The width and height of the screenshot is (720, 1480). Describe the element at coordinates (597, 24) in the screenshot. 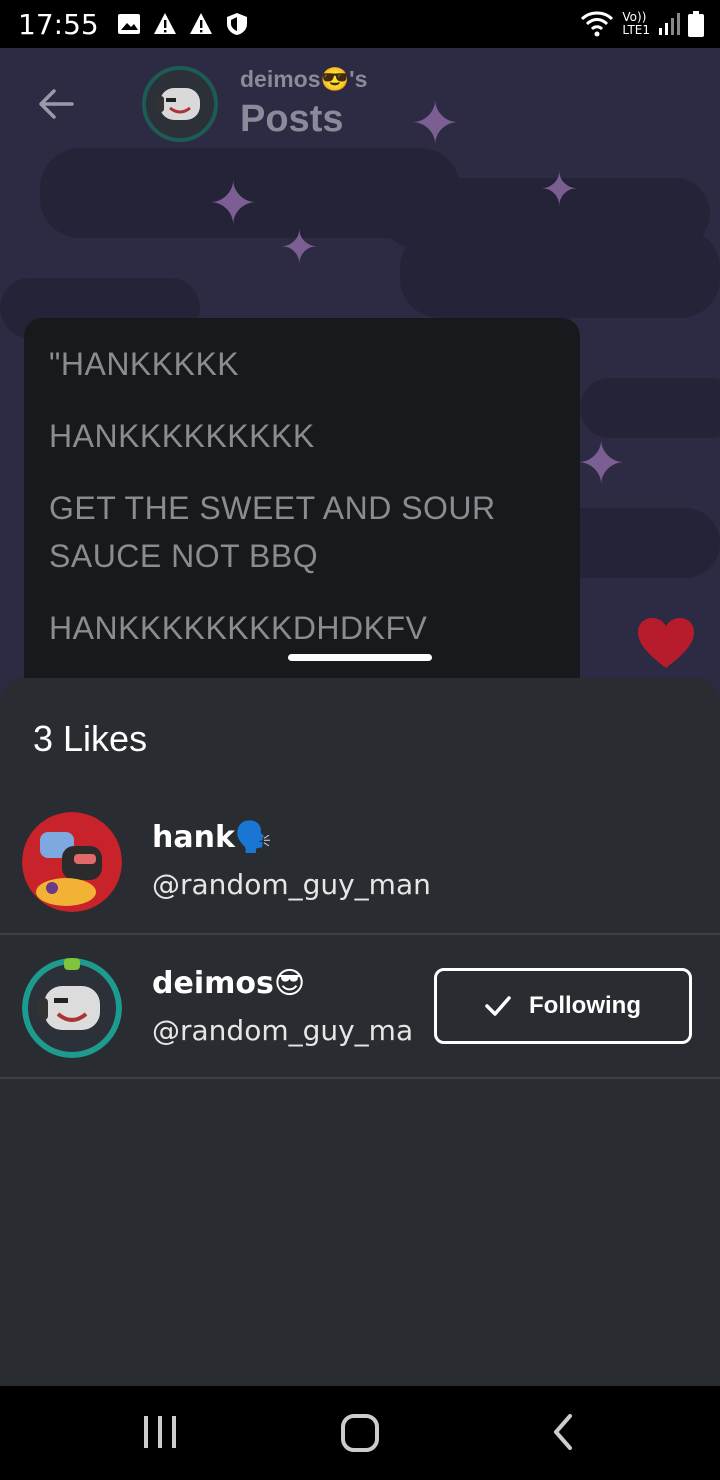

I see `wifi-calling-icon` at that location.